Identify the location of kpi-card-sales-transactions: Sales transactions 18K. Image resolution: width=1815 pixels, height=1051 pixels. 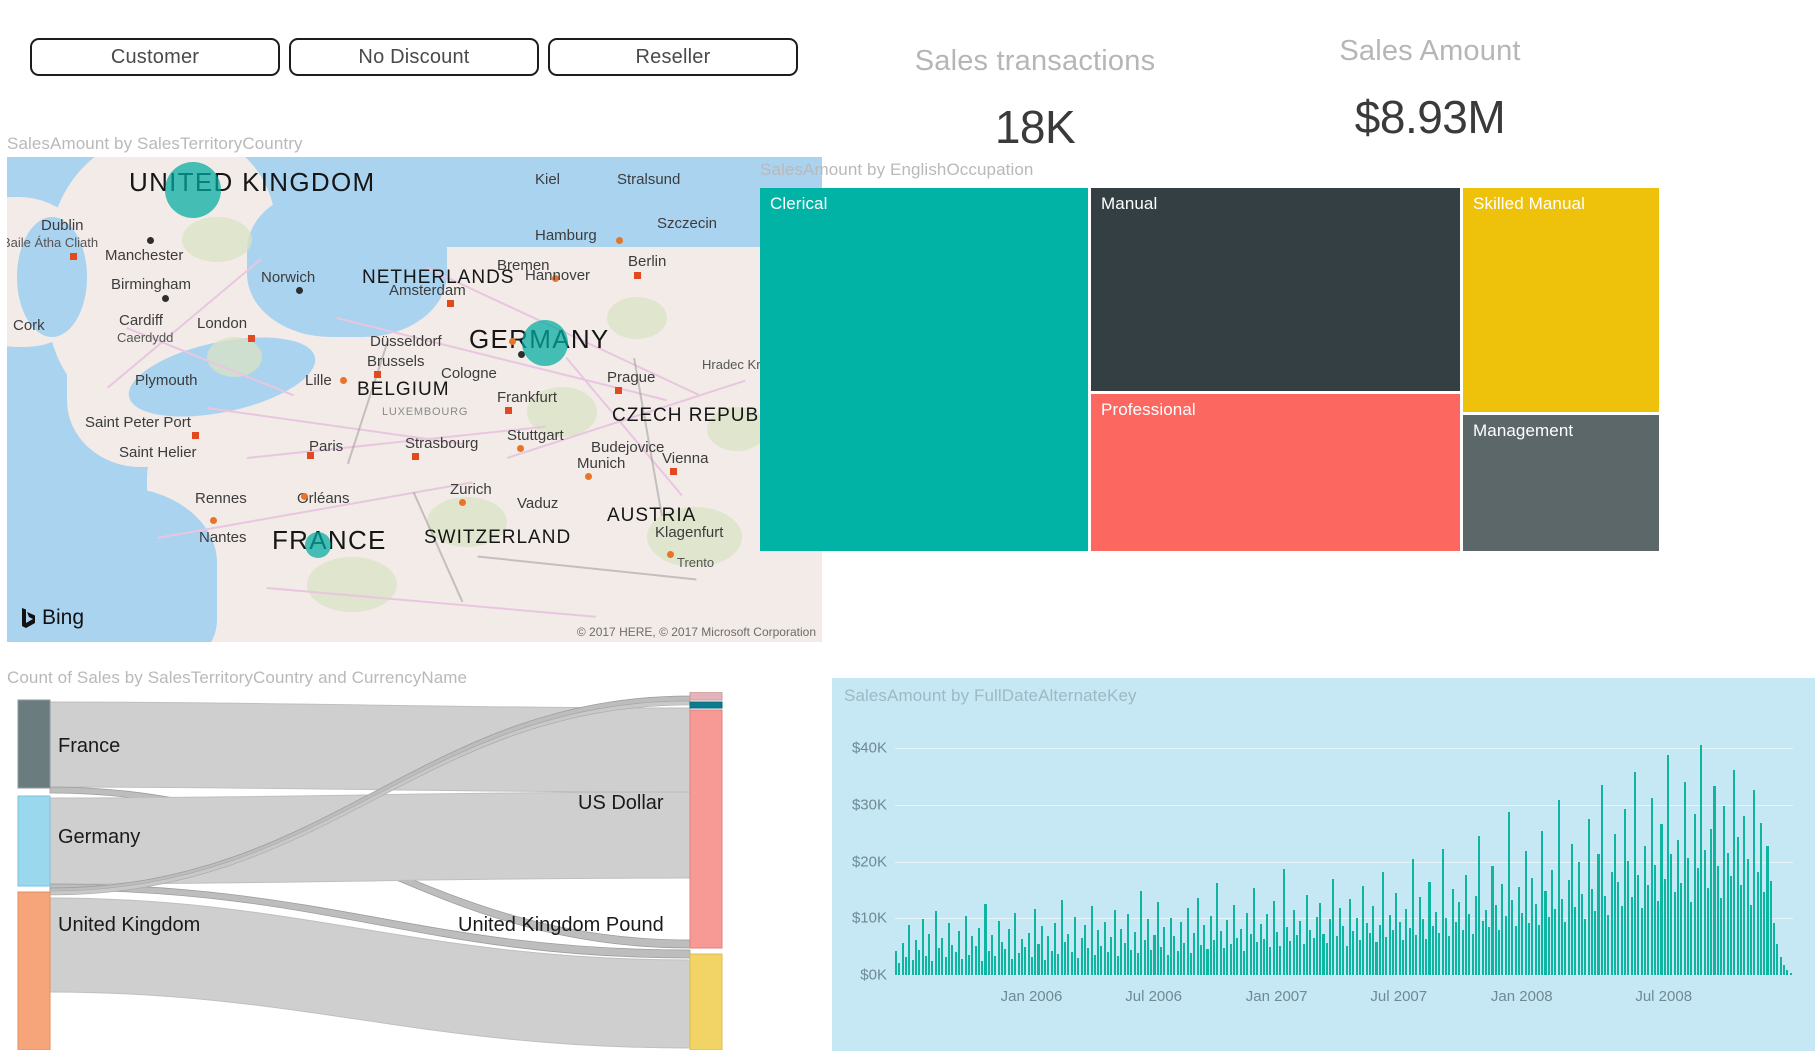
(1035, 99).